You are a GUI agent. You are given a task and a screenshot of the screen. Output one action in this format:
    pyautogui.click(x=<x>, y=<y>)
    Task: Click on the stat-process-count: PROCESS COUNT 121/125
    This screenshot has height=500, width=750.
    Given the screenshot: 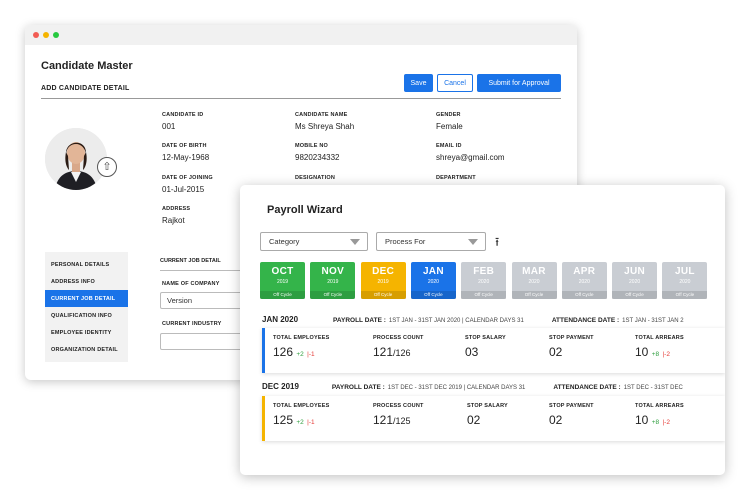 What is the action you would take?
    pyautogui.click(x=398, y=415)
    